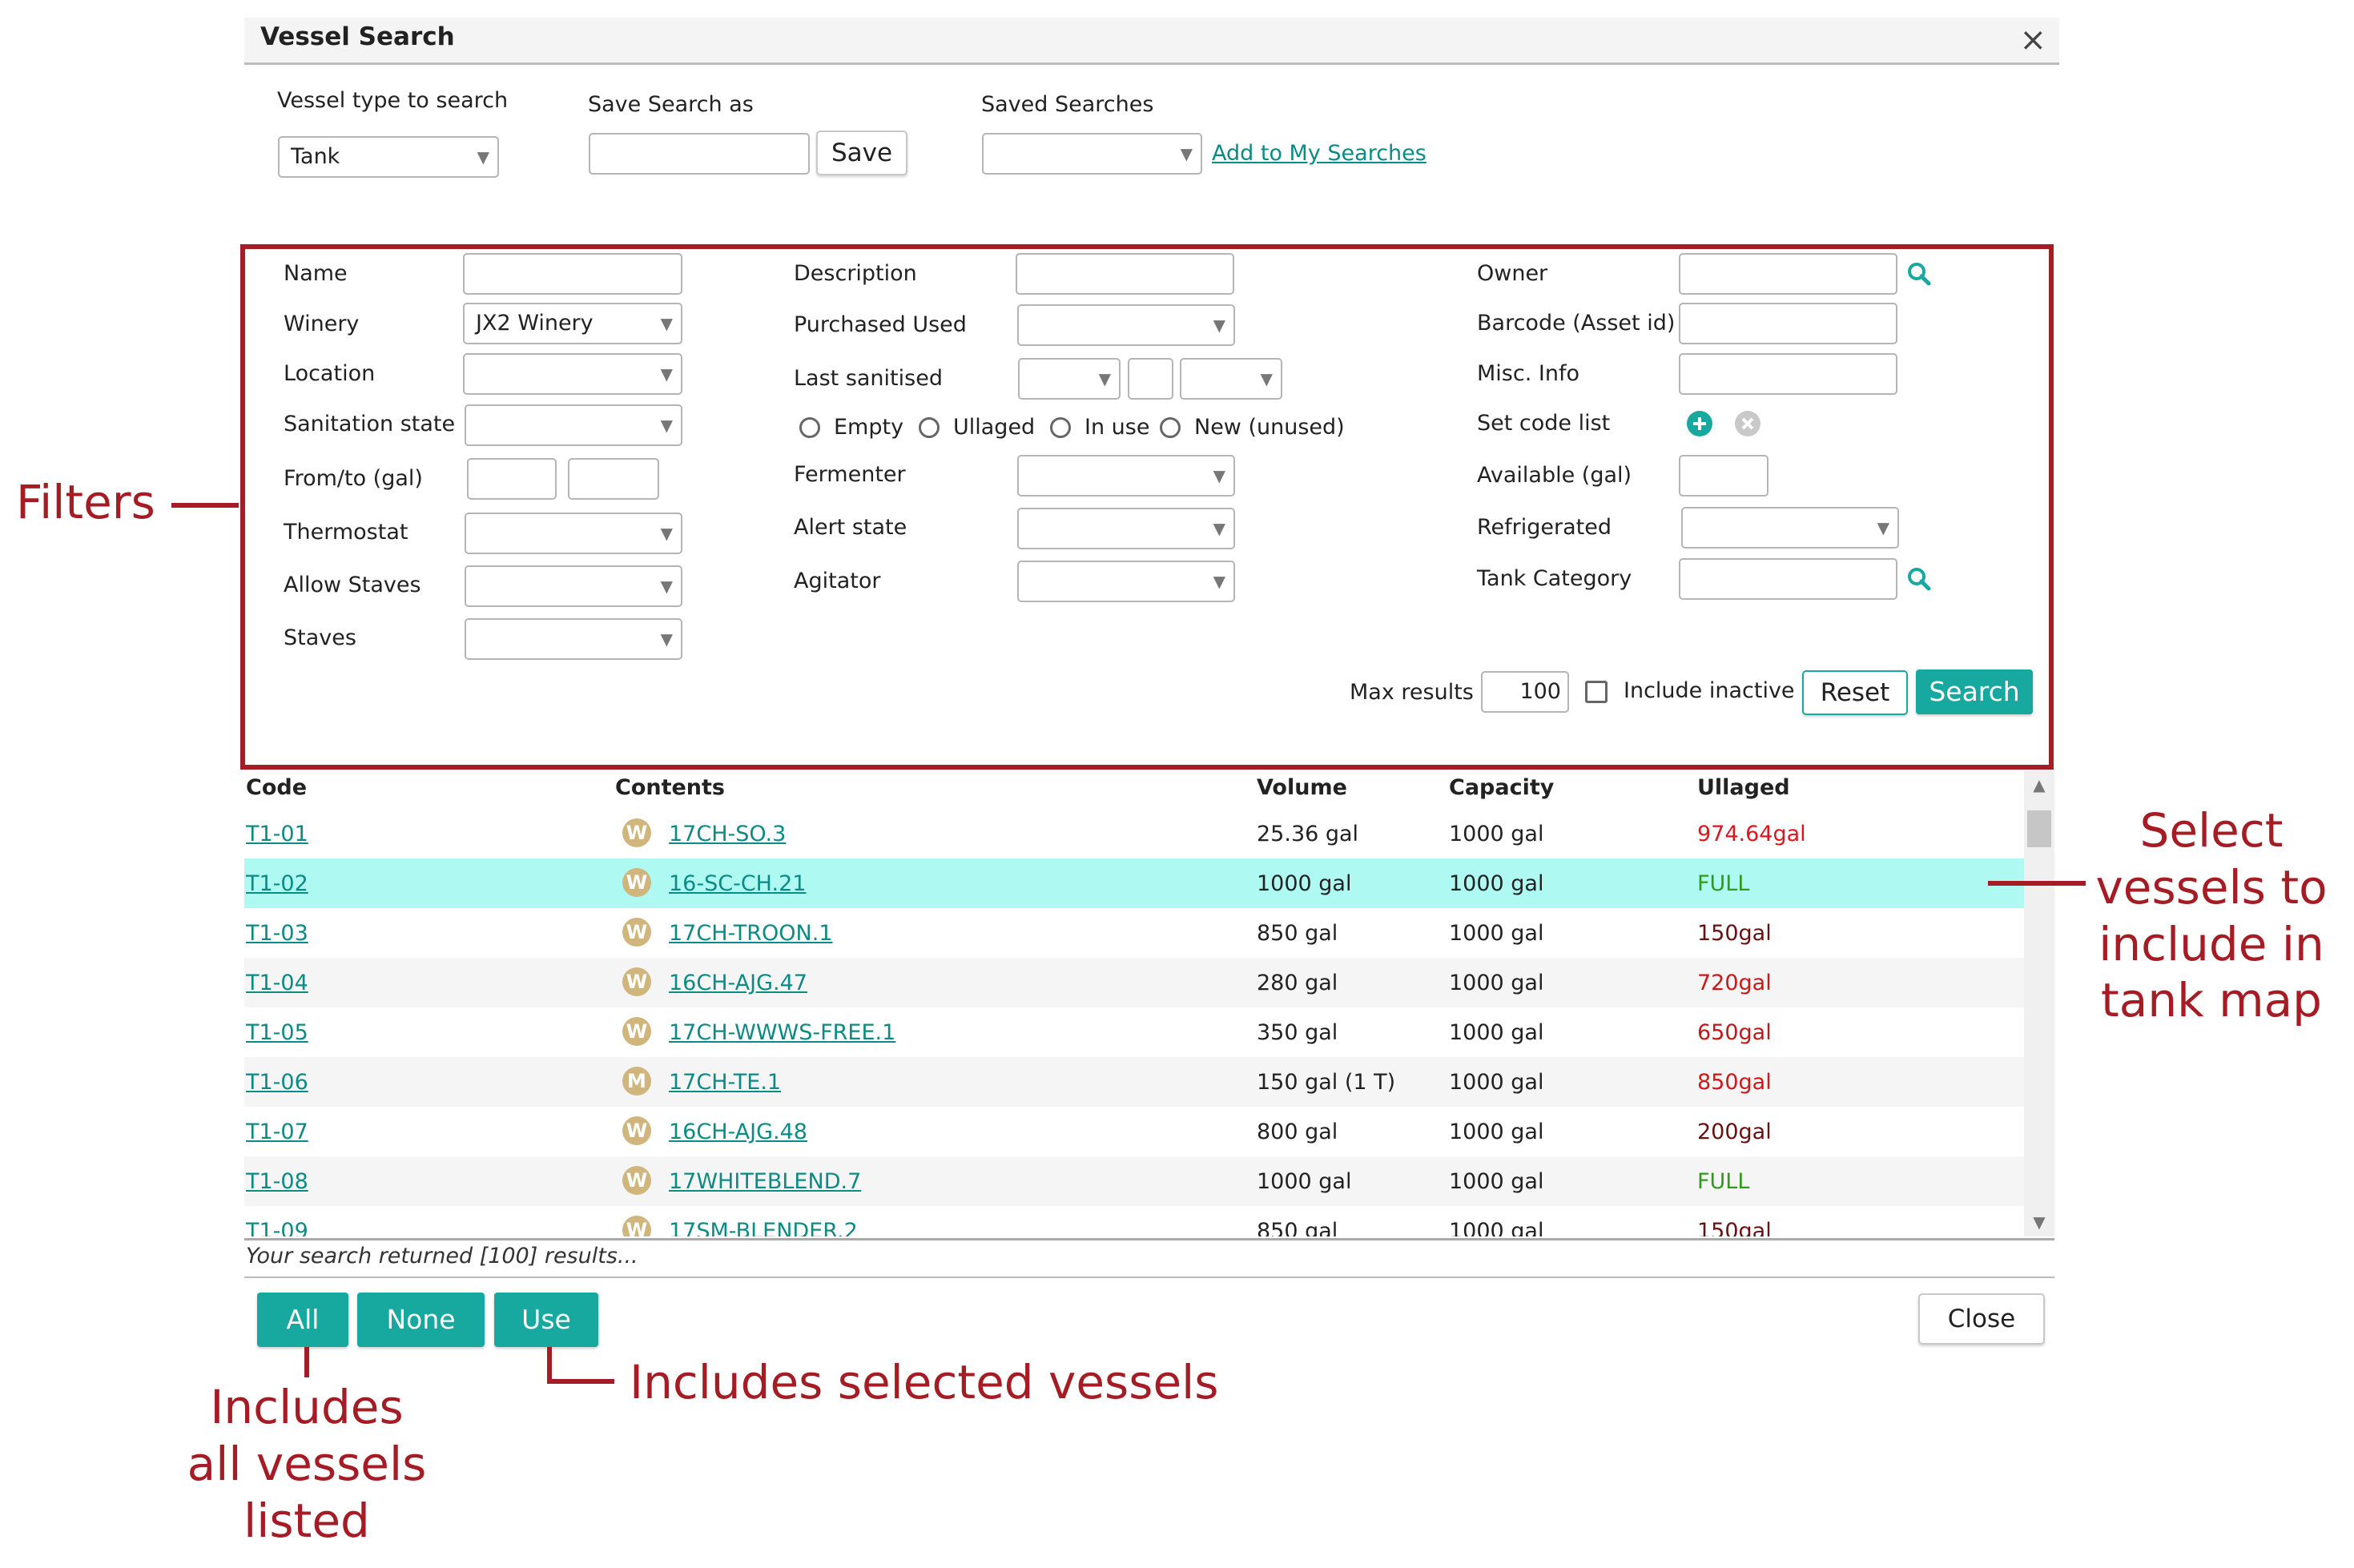 The height and width of the screenshot is (1568, 2354). I want to click on tank-category-input, so click(1788, 579).